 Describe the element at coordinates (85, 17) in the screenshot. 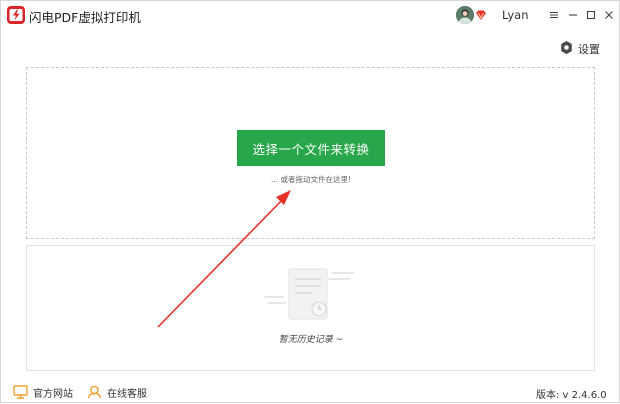

I see `app-title: 闪电PDF虚拟打印机` at that location.